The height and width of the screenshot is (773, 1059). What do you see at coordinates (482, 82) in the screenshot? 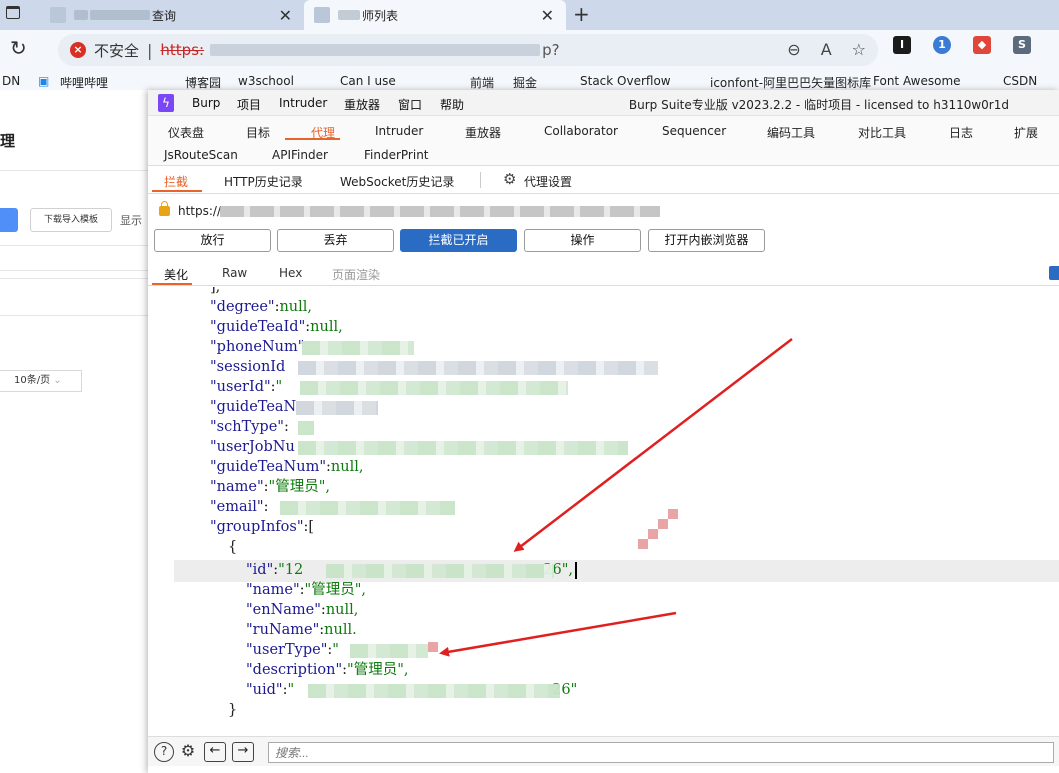
I see `bookmark: 前端` at bounding box center [482, 82].